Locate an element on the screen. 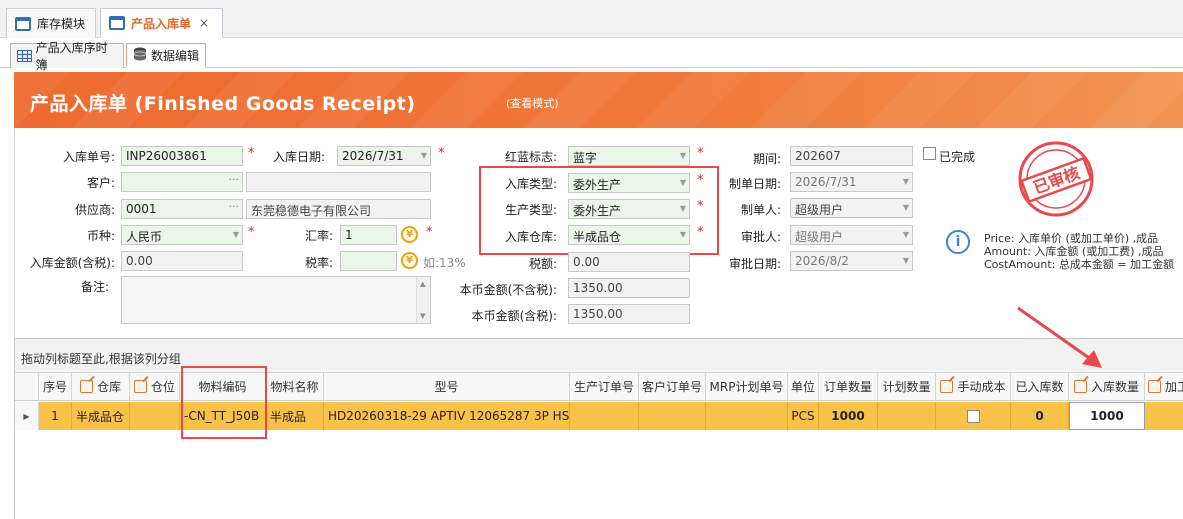 Image resolution: width=1183 pixels, height=519 pixels. tab-label: 数据编辑 is located at coordinates (175, 55).